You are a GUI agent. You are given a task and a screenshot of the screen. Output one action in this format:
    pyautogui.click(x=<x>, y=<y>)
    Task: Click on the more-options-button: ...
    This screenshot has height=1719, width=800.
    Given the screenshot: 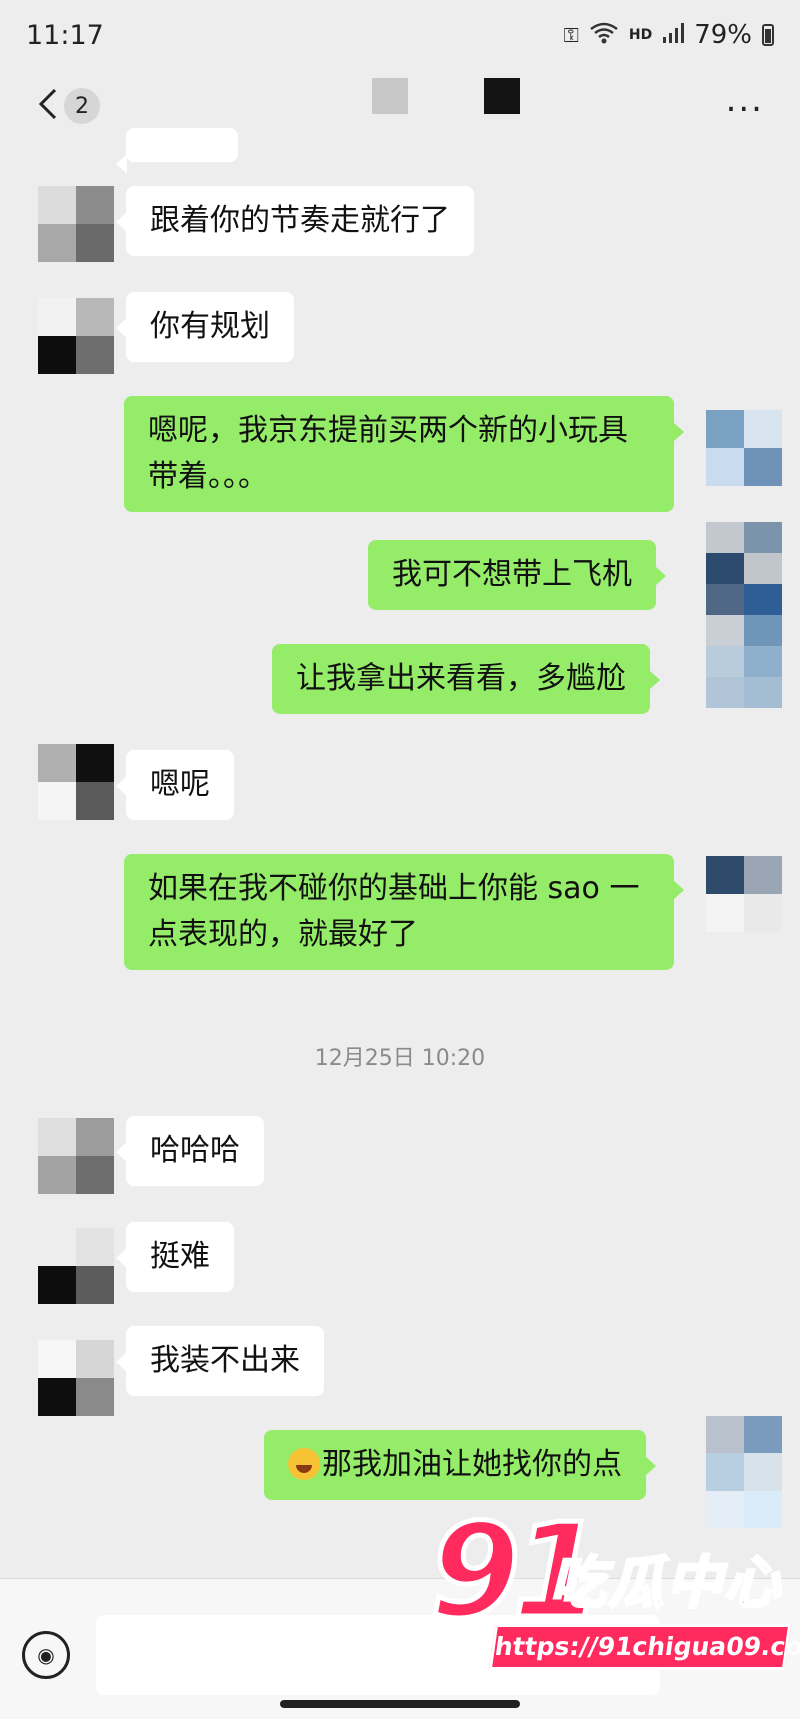 What is the action you would take?
    pyautogui.click(x=745, y=100)
    